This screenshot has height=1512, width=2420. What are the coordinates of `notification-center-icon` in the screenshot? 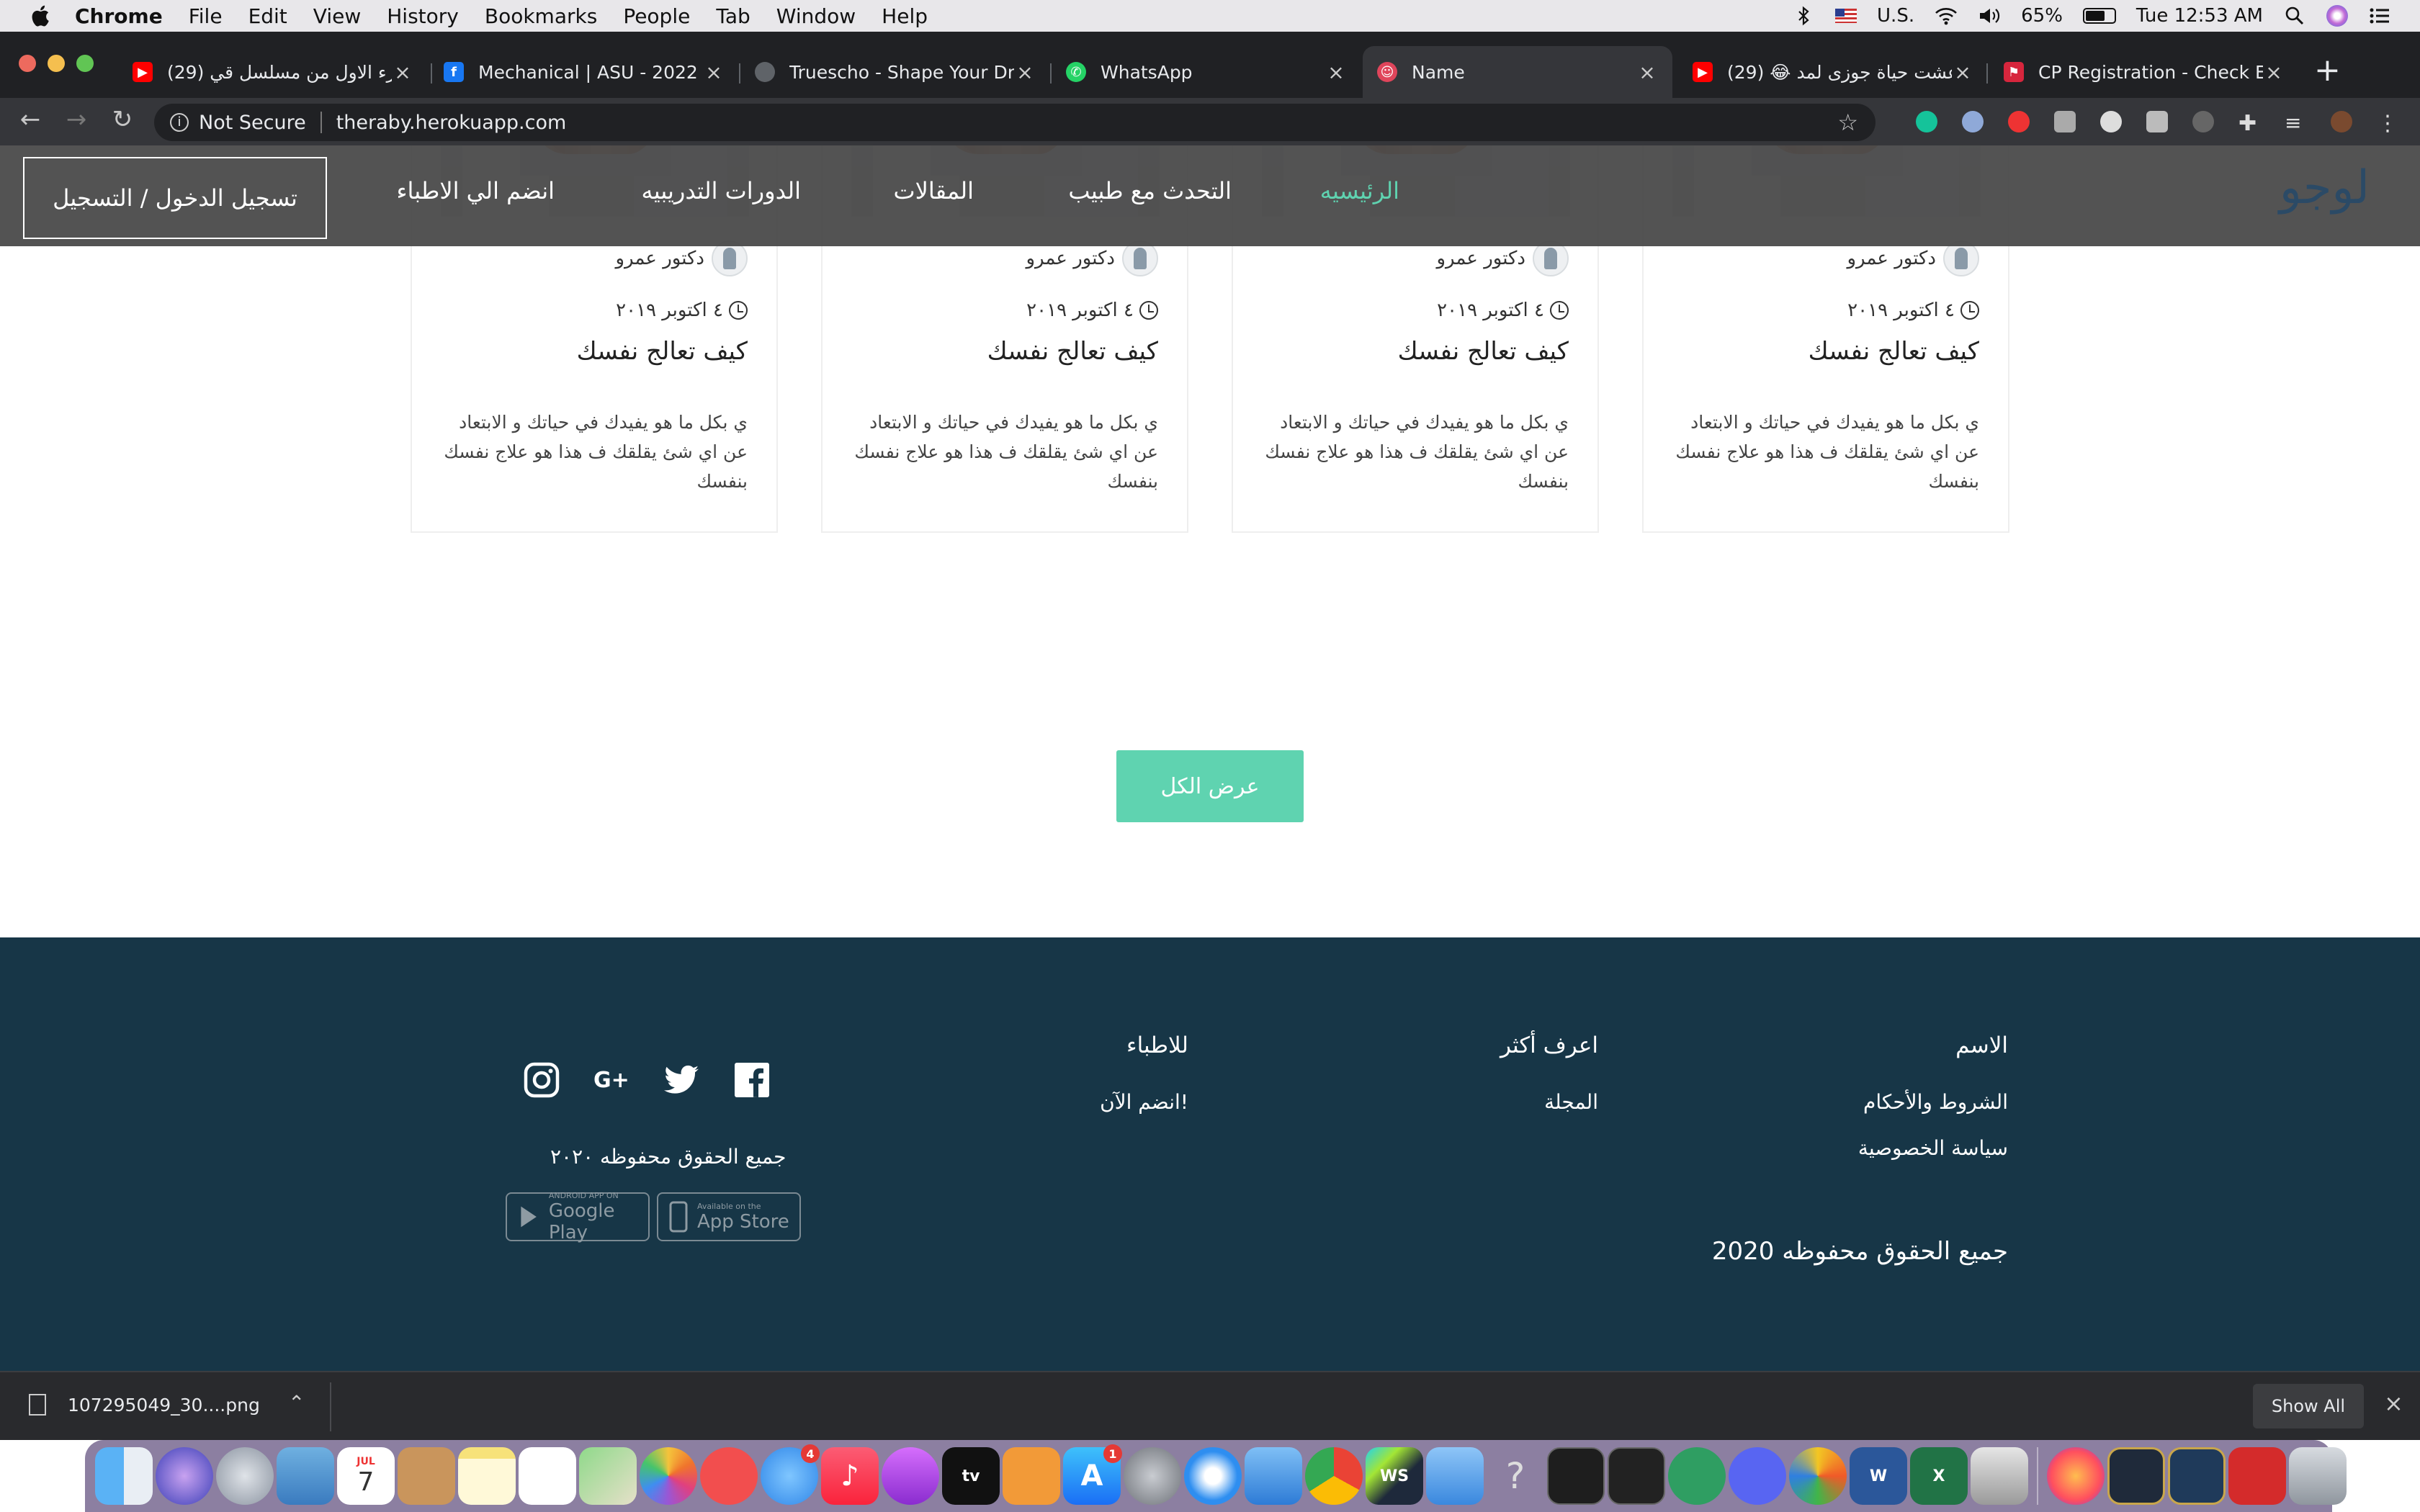 It's located at (2379, 16).